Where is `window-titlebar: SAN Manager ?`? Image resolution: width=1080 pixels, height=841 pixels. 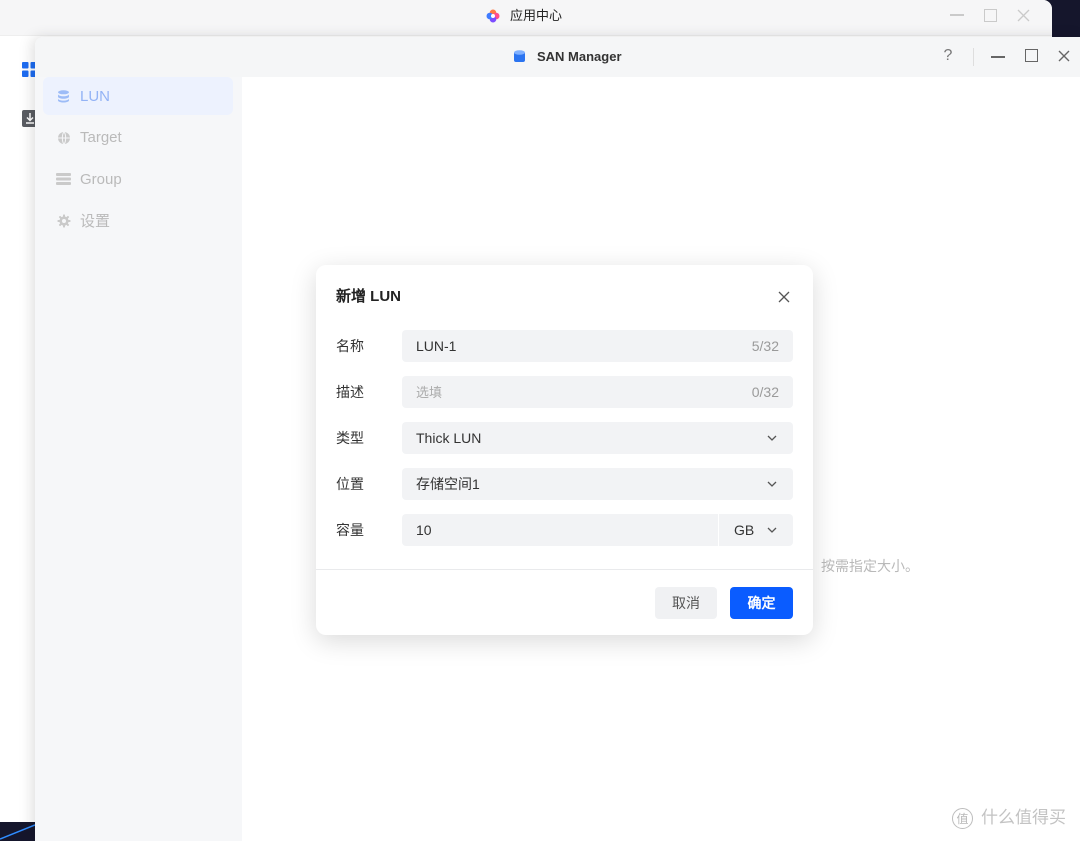
window-titlebar: SAN Manager ? is located at coordinates (557, 57).